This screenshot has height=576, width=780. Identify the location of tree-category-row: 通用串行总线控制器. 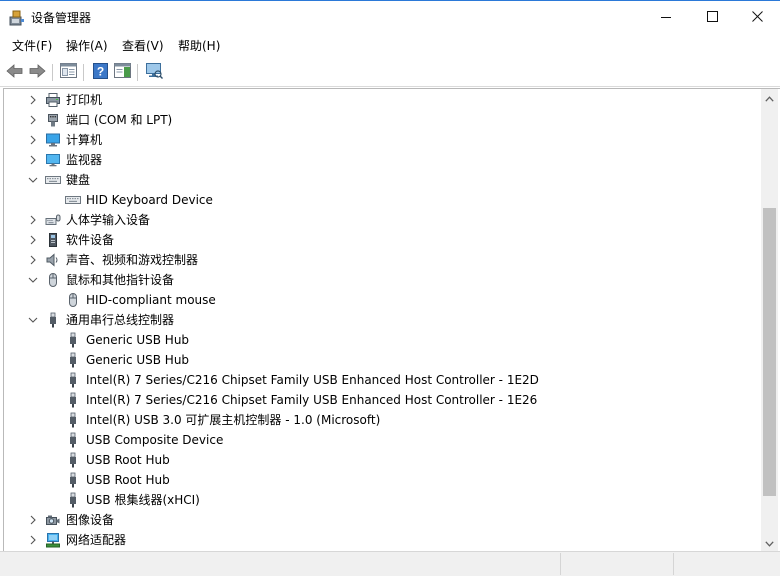
(383, 320).